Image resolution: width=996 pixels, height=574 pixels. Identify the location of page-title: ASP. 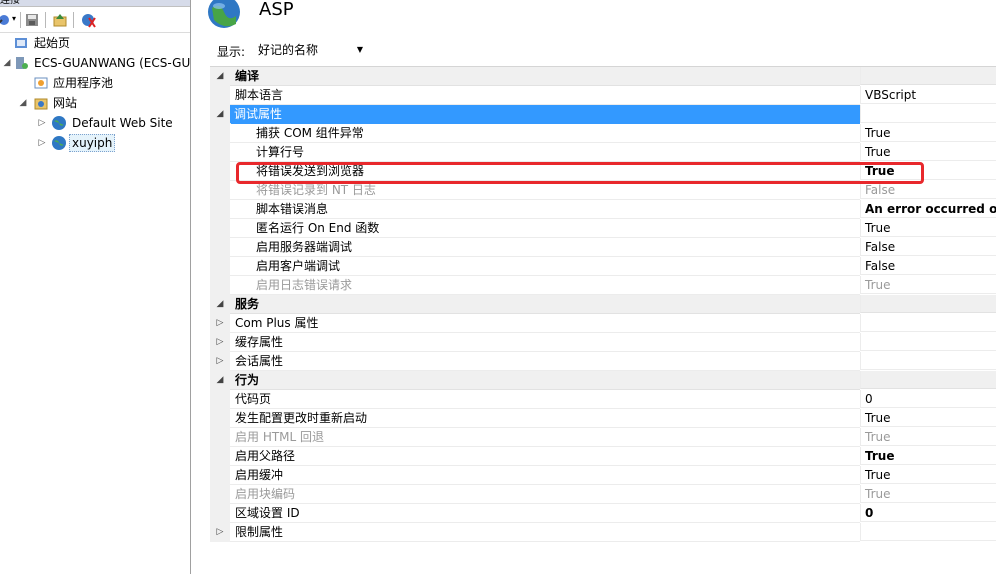
(276, 10).